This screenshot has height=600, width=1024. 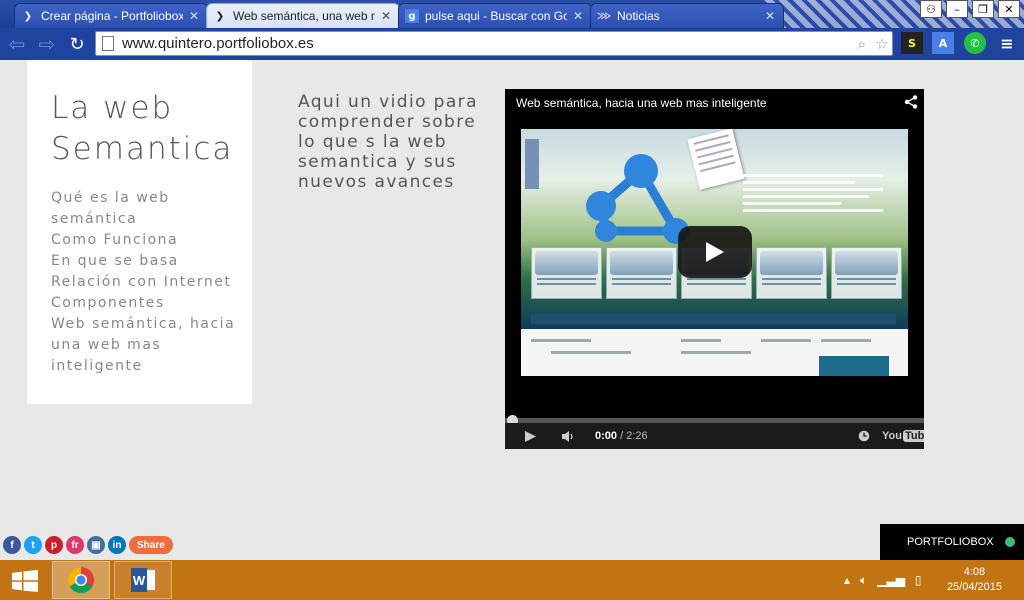 What do you see at coordinates (75, 545) in the screenshot?
I see `friendfeed-icon: fr` at bounding box center [75, 545].